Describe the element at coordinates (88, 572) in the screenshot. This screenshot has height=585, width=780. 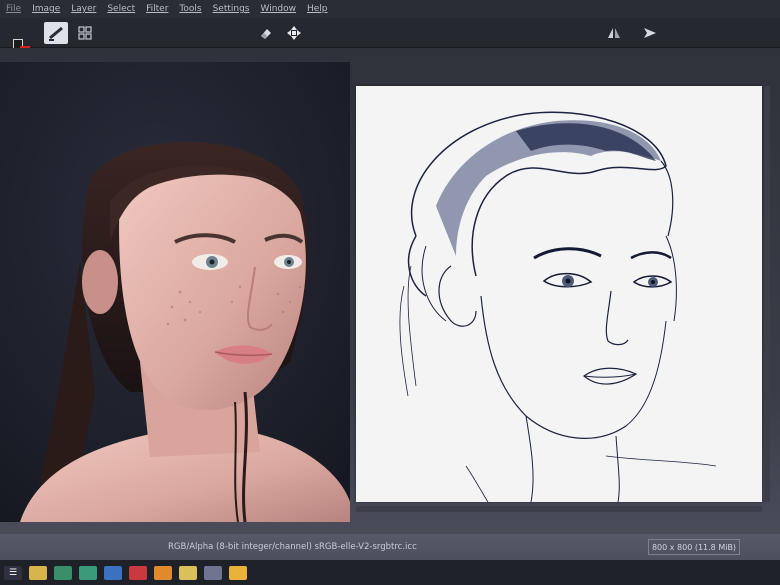
I see `media-icon` at that location.